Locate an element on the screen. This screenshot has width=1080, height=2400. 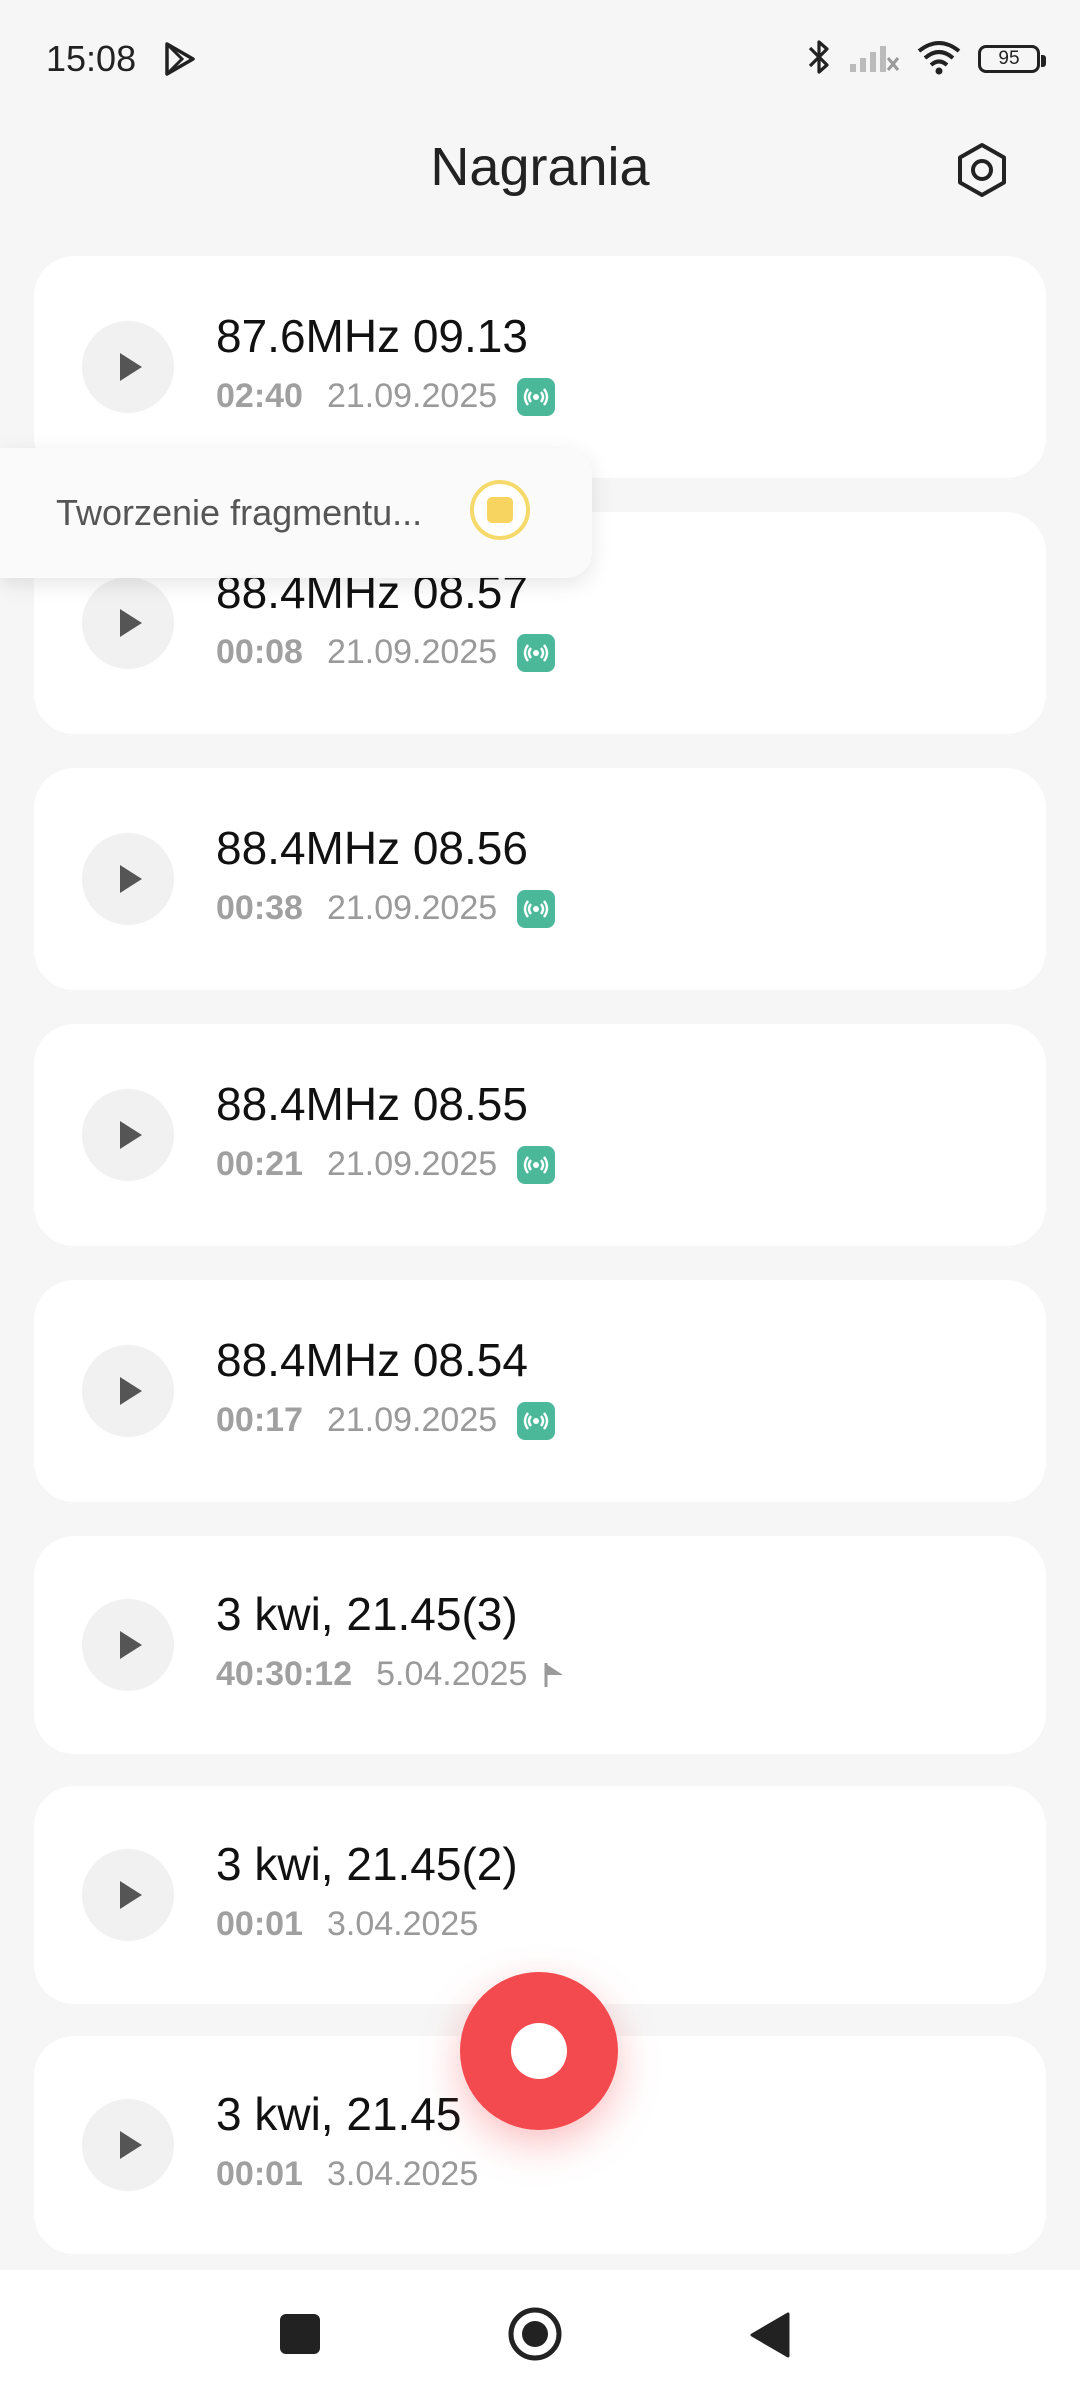
recording-meta: 00:21 21.09.2025 is located at coordinates (386, 1164).